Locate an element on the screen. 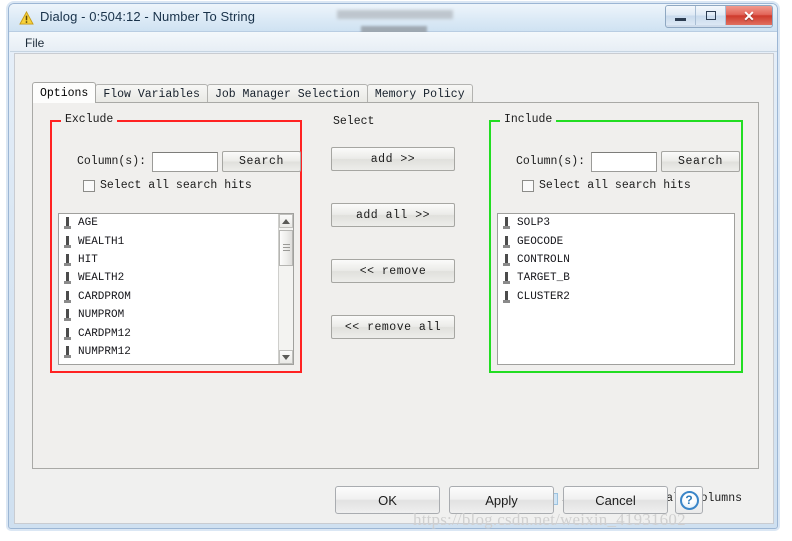 The height and width of the screenshot is (541, 792). close-icon: ✕ is located at coordinates (749, 15).